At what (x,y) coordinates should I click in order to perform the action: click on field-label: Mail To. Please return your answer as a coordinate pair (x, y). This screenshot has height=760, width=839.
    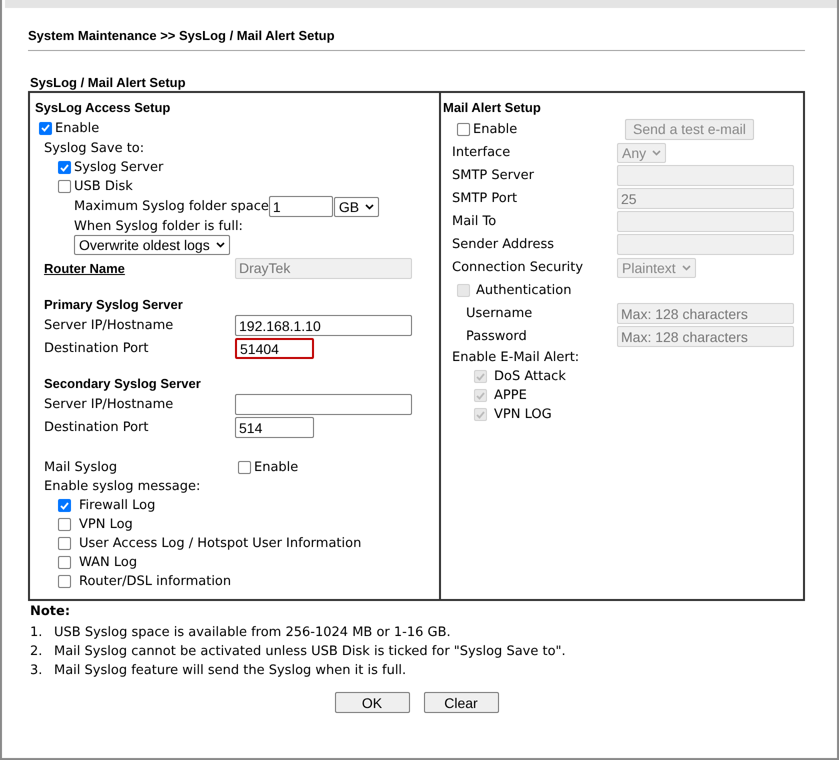
    Looking at the image, I should click on (475, 221).